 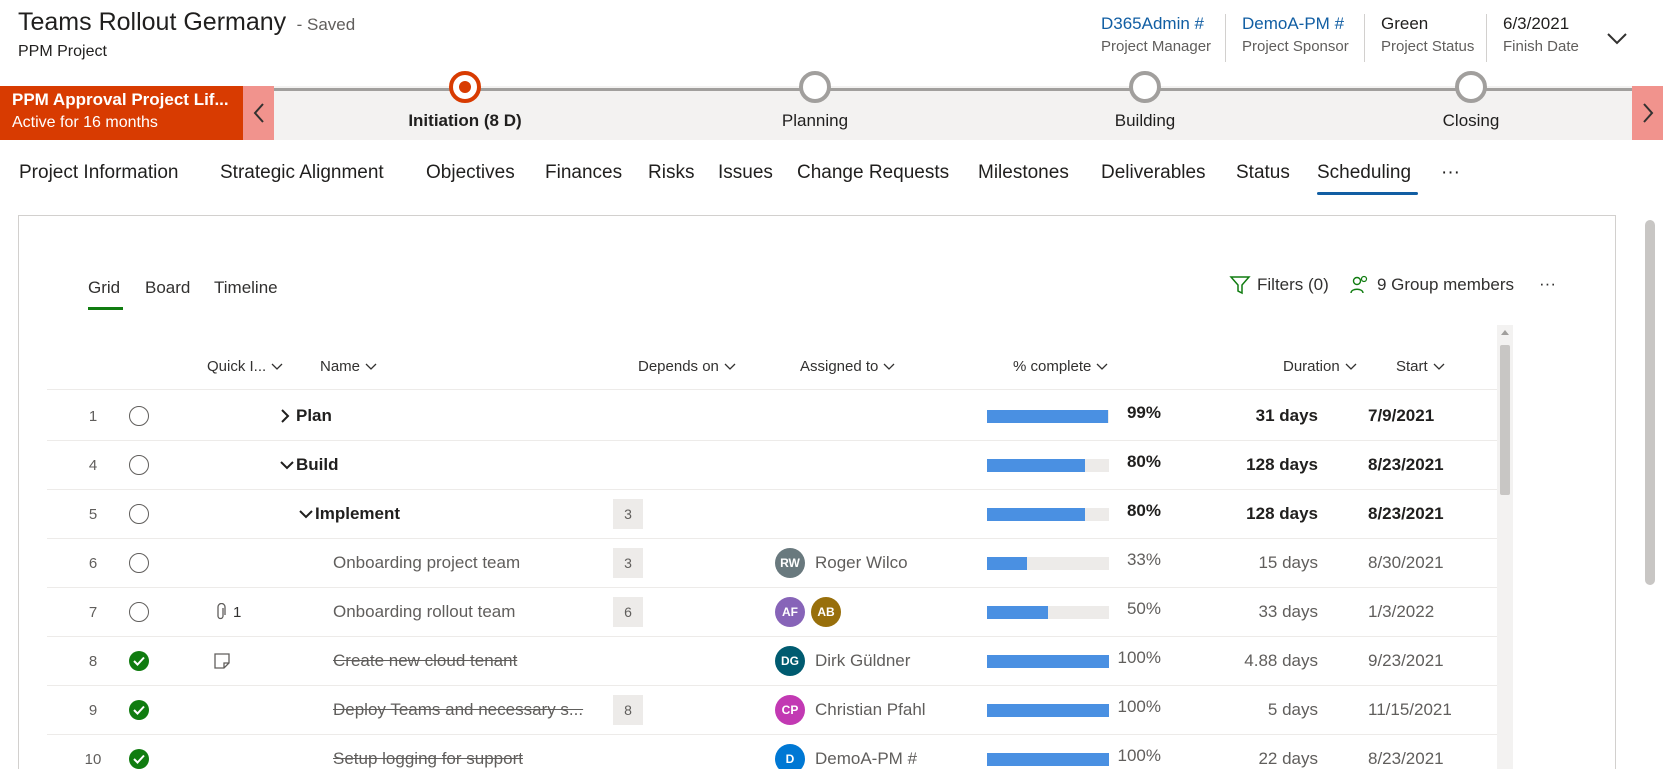 What do you see at coordinates (1023, 173) in the screenshot?
I see `tab-milestones: Milestones` at bounding box center [1023, 173].